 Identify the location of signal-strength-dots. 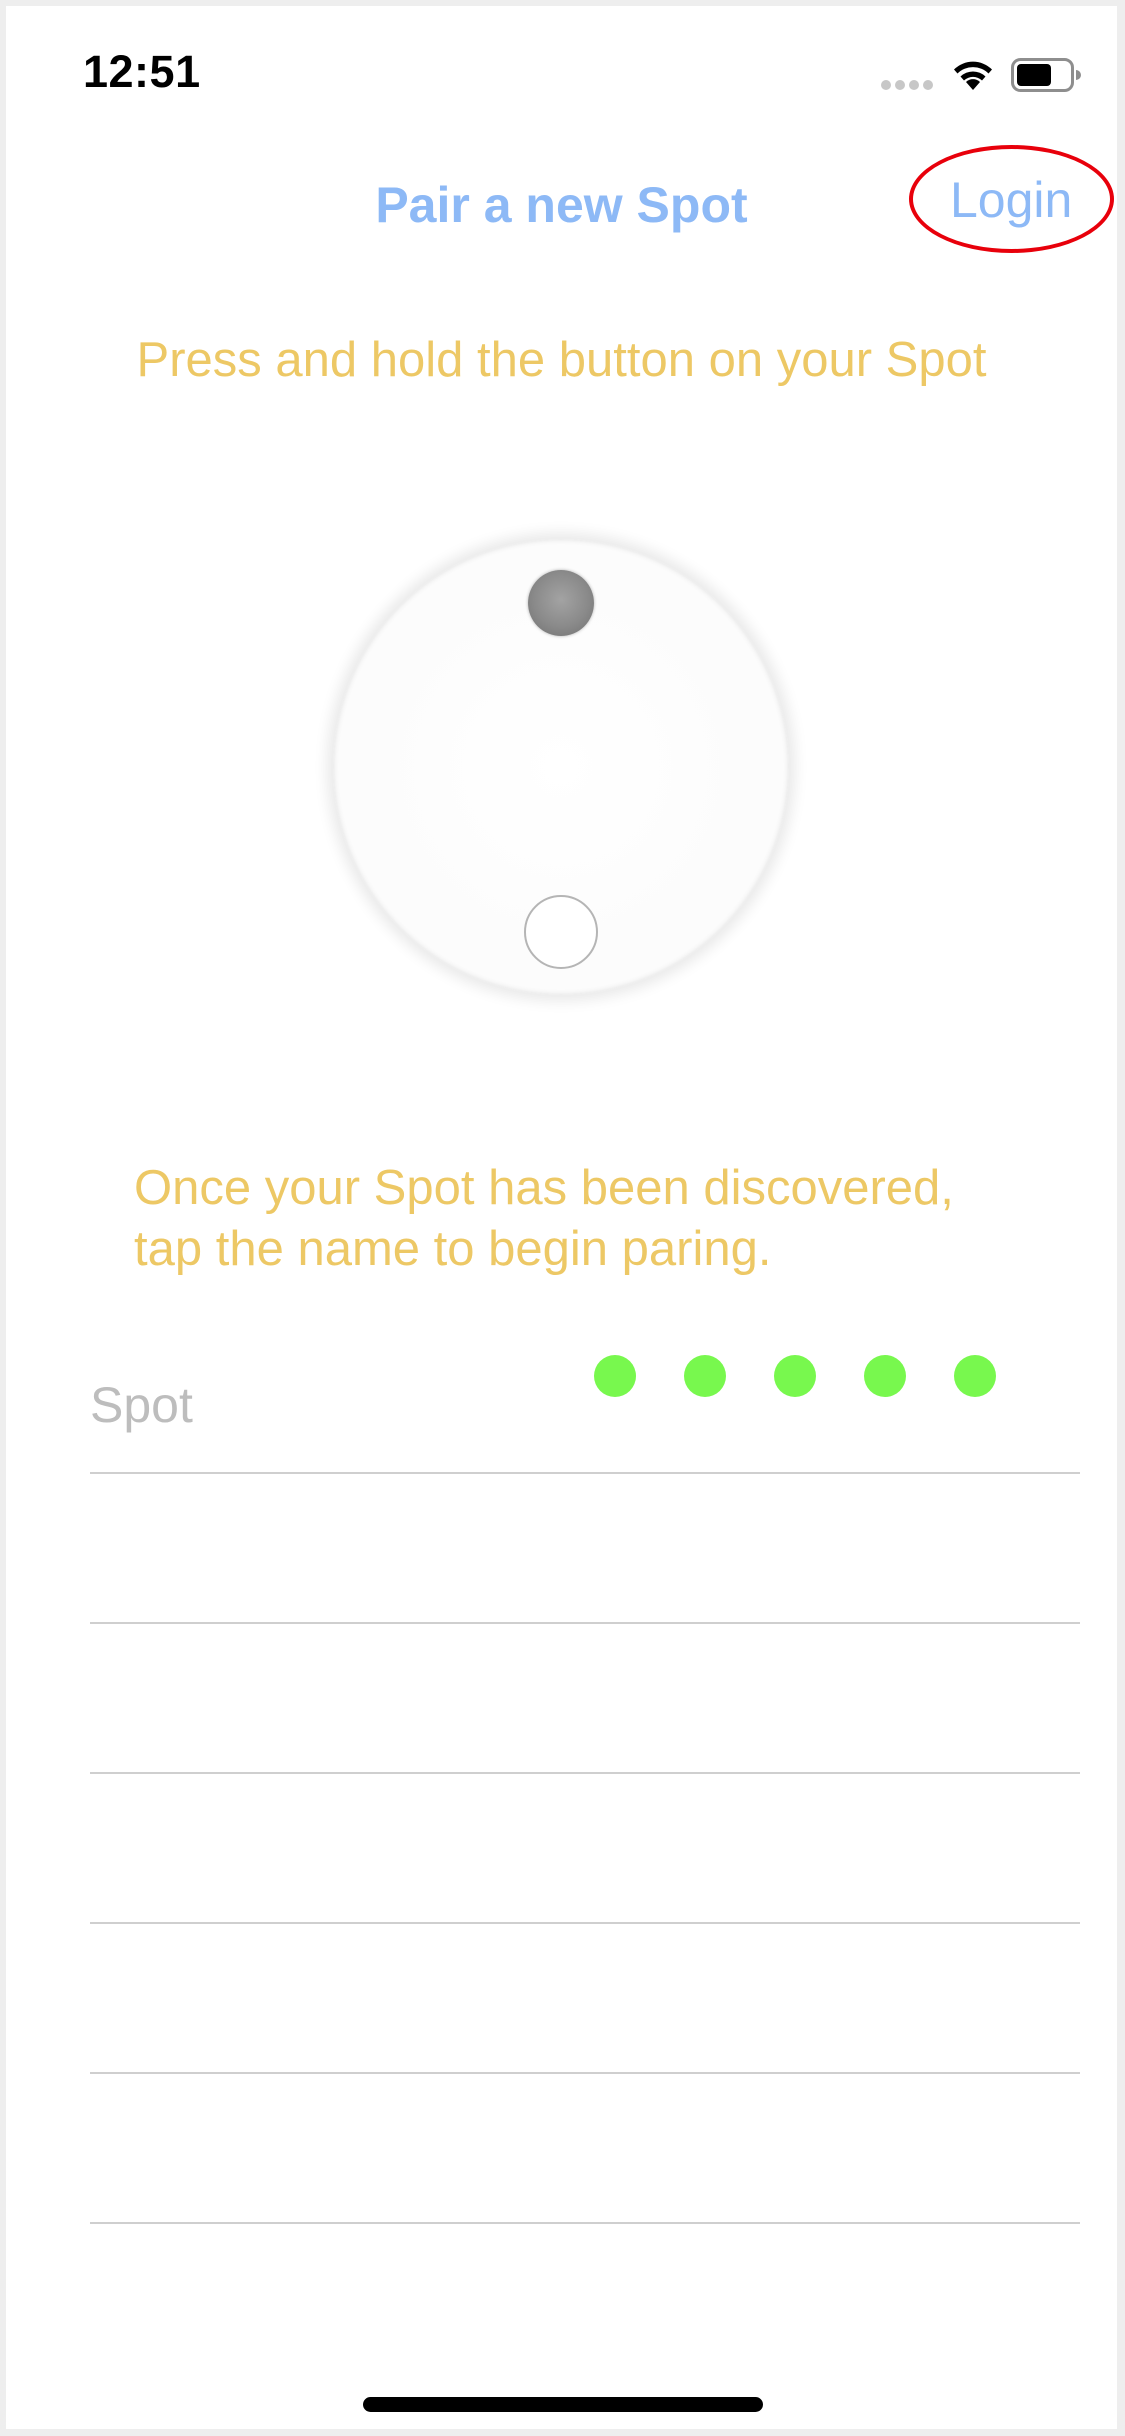
(795, 1376).